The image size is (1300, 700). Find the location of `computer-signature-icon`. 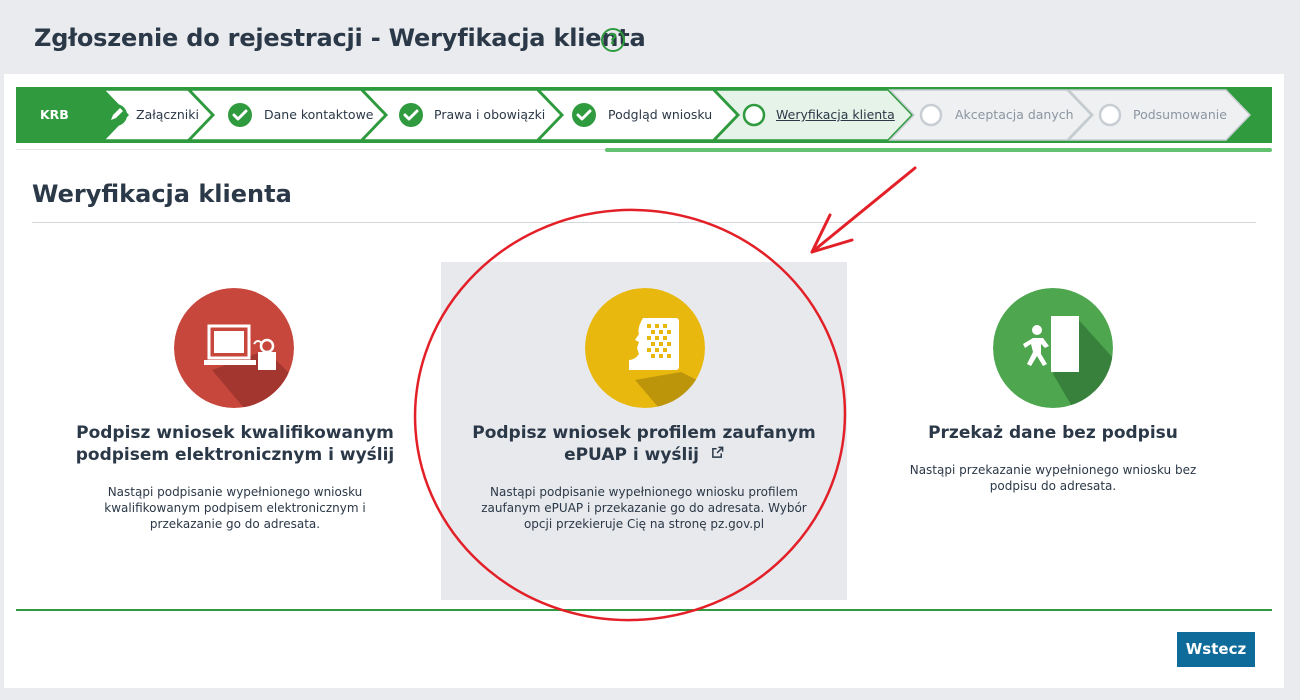

computer-signature-icon is located at coordinates (234, 348).